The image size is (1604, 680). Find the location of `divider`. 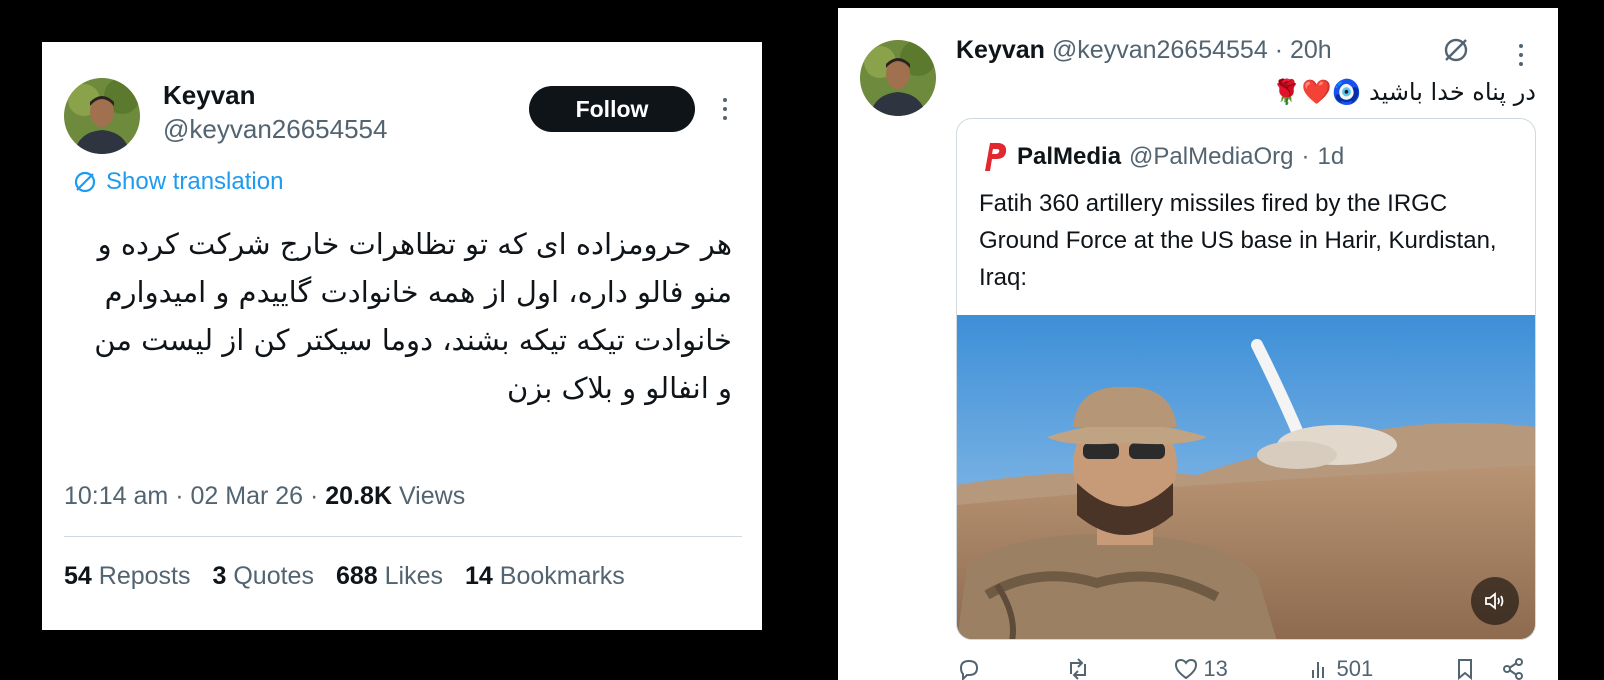

divider is located at coordinates (403, 536).